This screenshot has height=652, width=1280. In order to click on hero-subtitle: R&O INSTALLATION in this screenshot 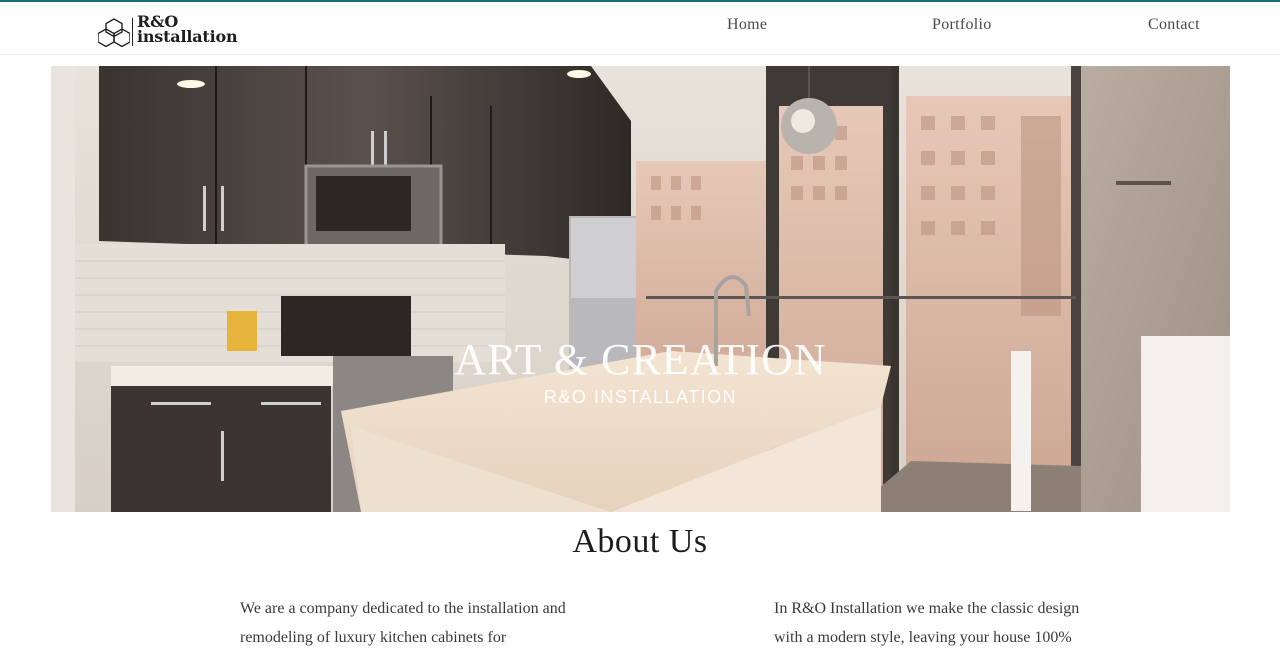, I will do `click(640, 397)`.